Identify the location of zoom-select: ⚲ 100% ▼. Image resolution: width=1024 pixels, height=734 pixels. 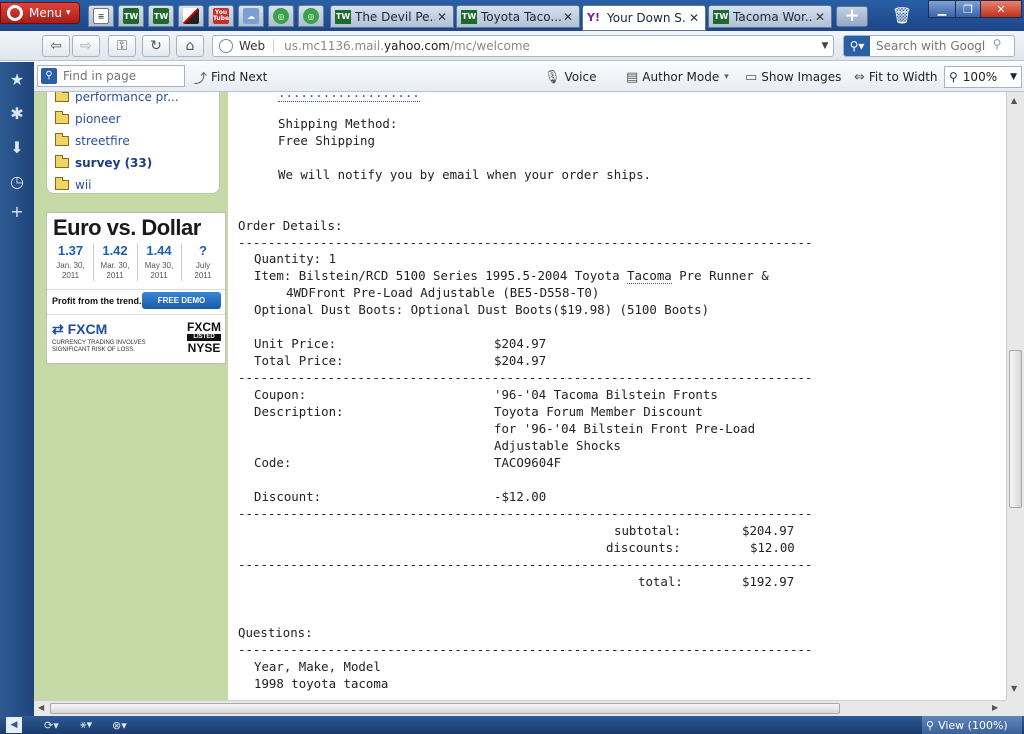
(983, 77).